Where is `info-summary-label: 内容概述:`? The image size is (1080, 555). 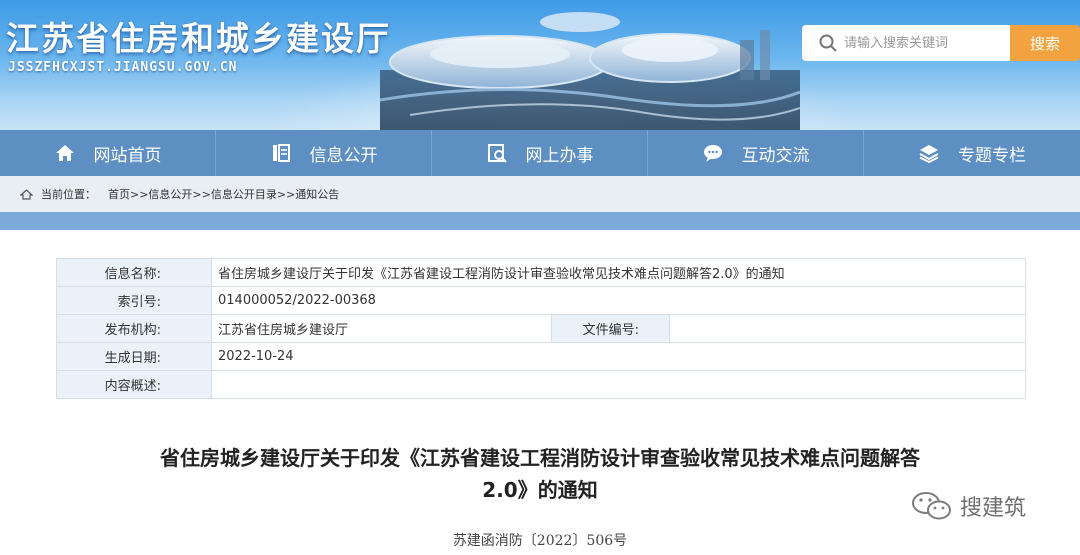 info-summary-label: 内容概述: is located at coordinates (134, 384).